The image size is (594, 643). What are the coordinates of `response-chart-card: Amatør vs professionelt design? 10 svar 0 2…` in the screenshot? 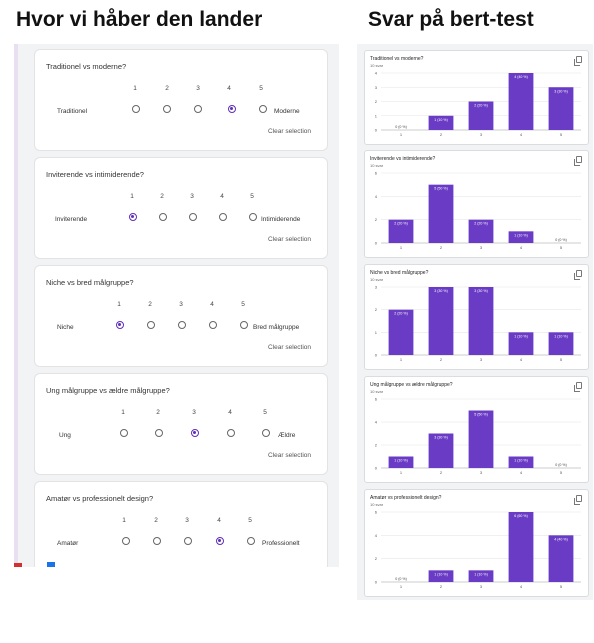 It's located at (476, 543).